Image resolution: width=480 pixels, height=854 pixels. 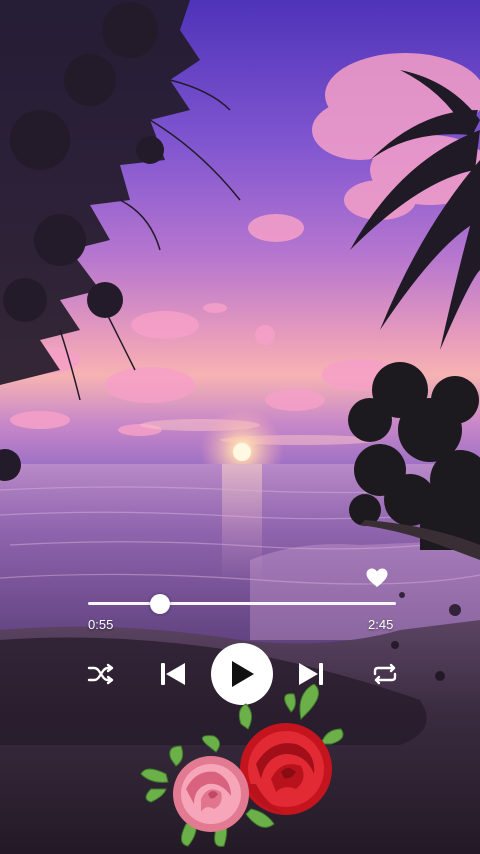 I want to click on seek-track, so click(x=242, y=603).